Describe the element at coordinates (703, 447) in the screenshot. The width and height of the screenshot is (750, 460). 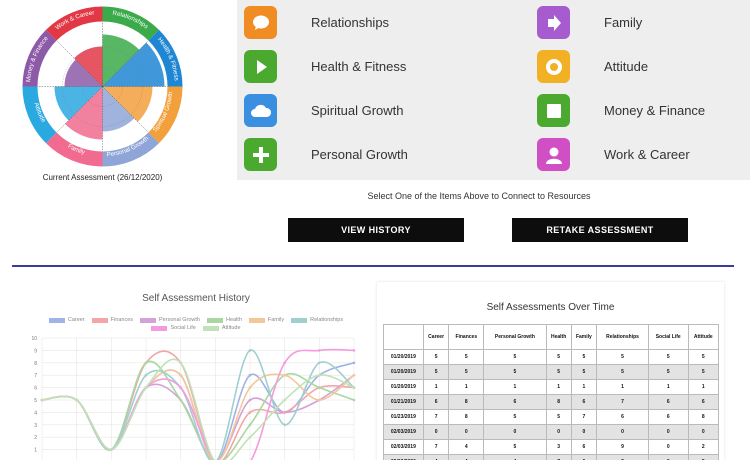
I see `table-cell: 2` at that location.